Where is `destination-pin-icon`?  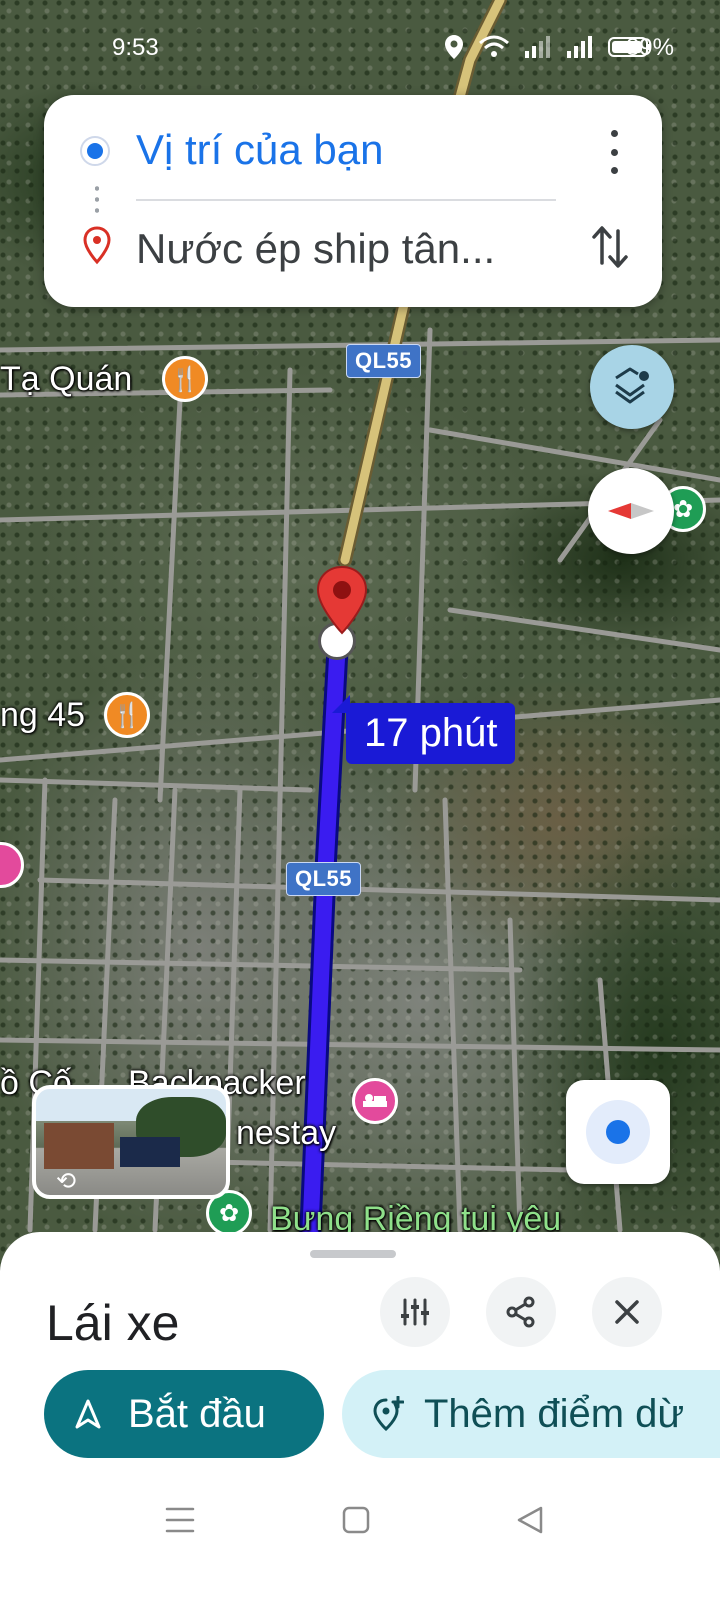
destination-pin-icon is located at coordinates (342, 600).